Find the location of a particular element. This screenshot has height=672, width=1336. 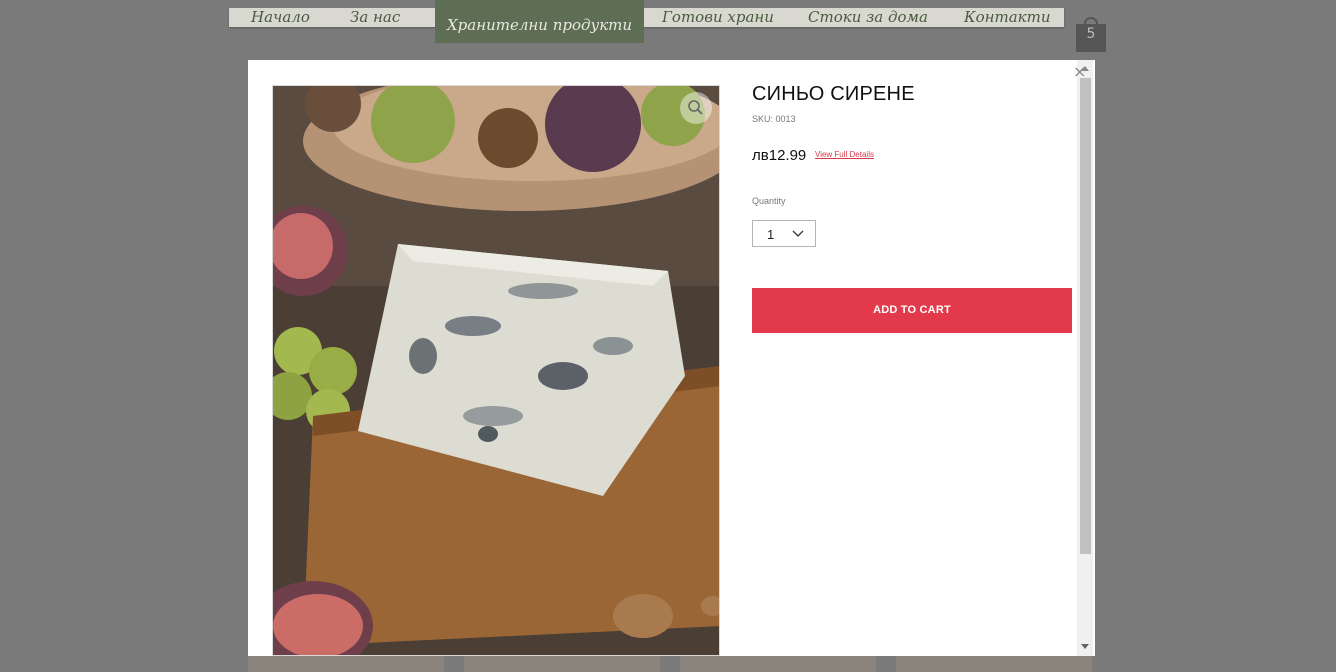

scrollbar-thumb is located at coordinates (1085, 316).